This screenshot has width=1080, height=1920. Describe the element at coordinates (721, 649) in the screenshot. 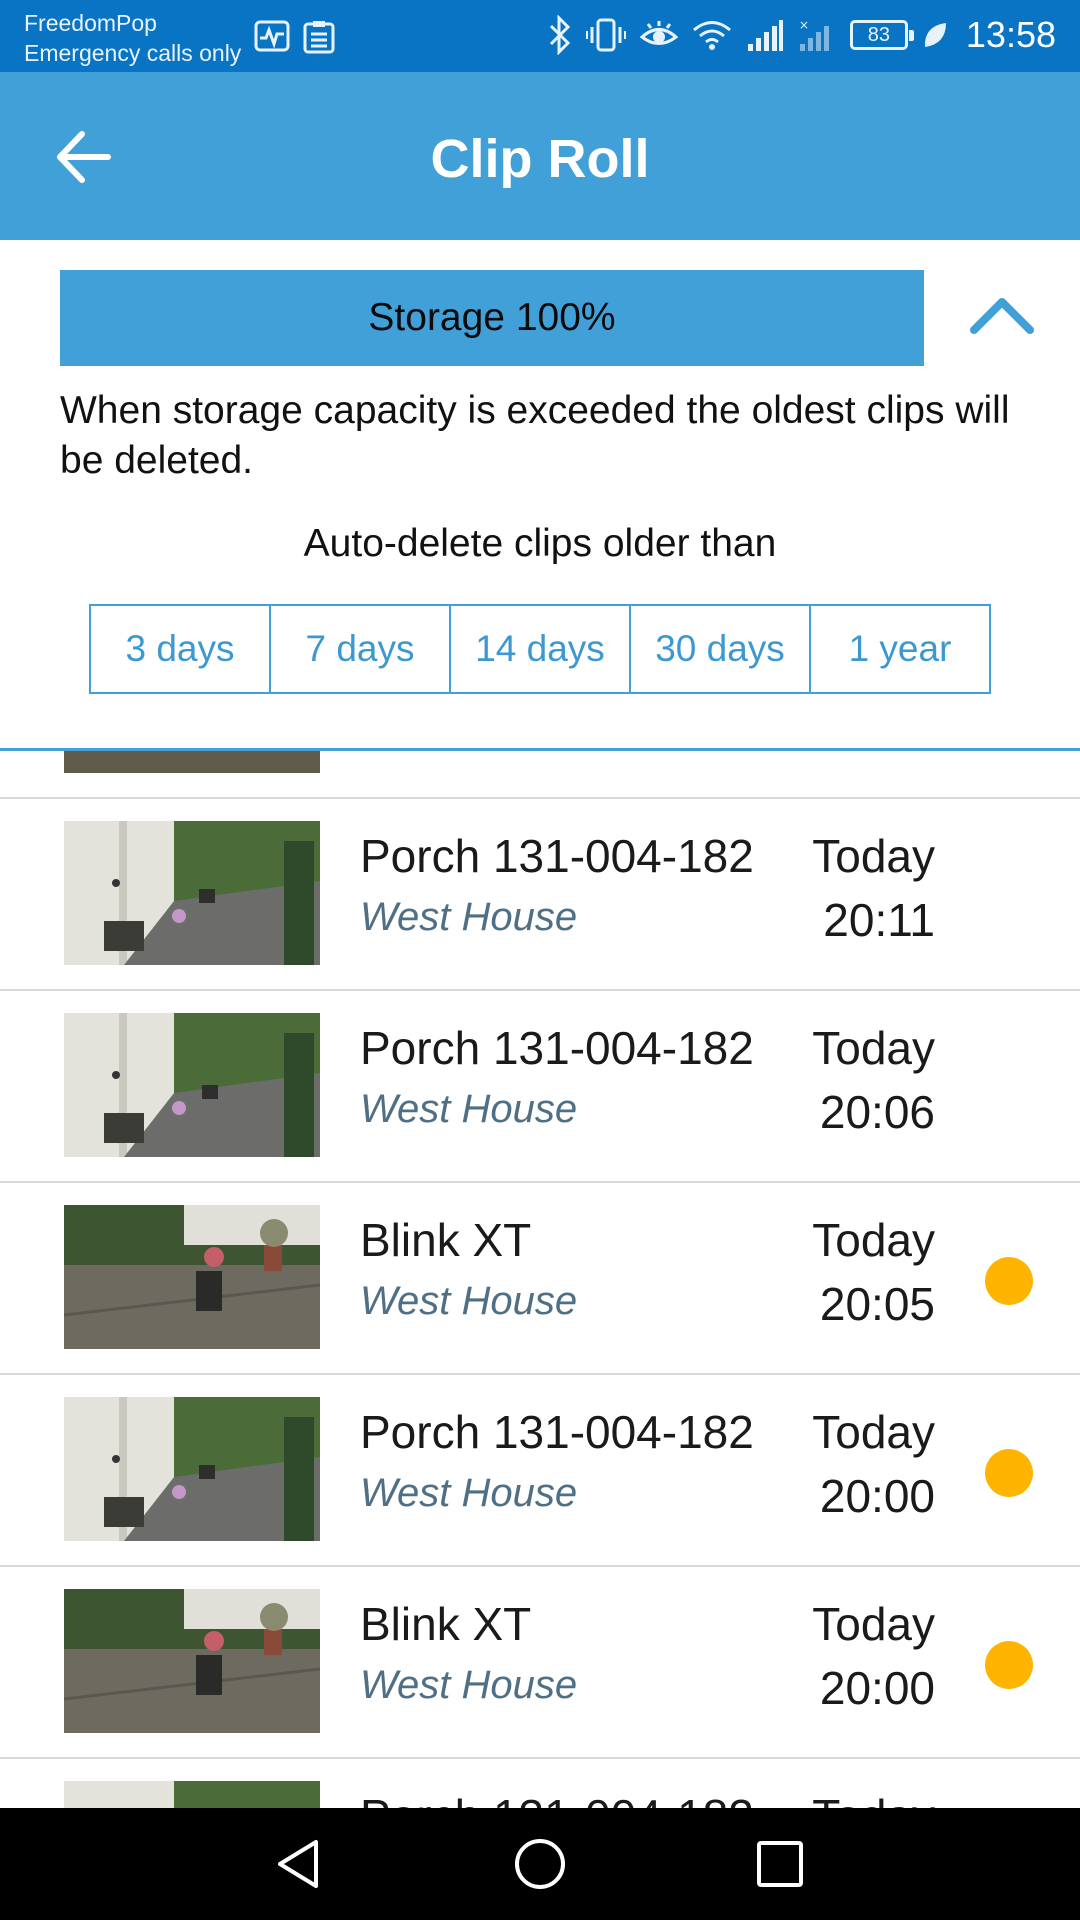

I see `auto-delete-option-30-days: 30 days` at that location.